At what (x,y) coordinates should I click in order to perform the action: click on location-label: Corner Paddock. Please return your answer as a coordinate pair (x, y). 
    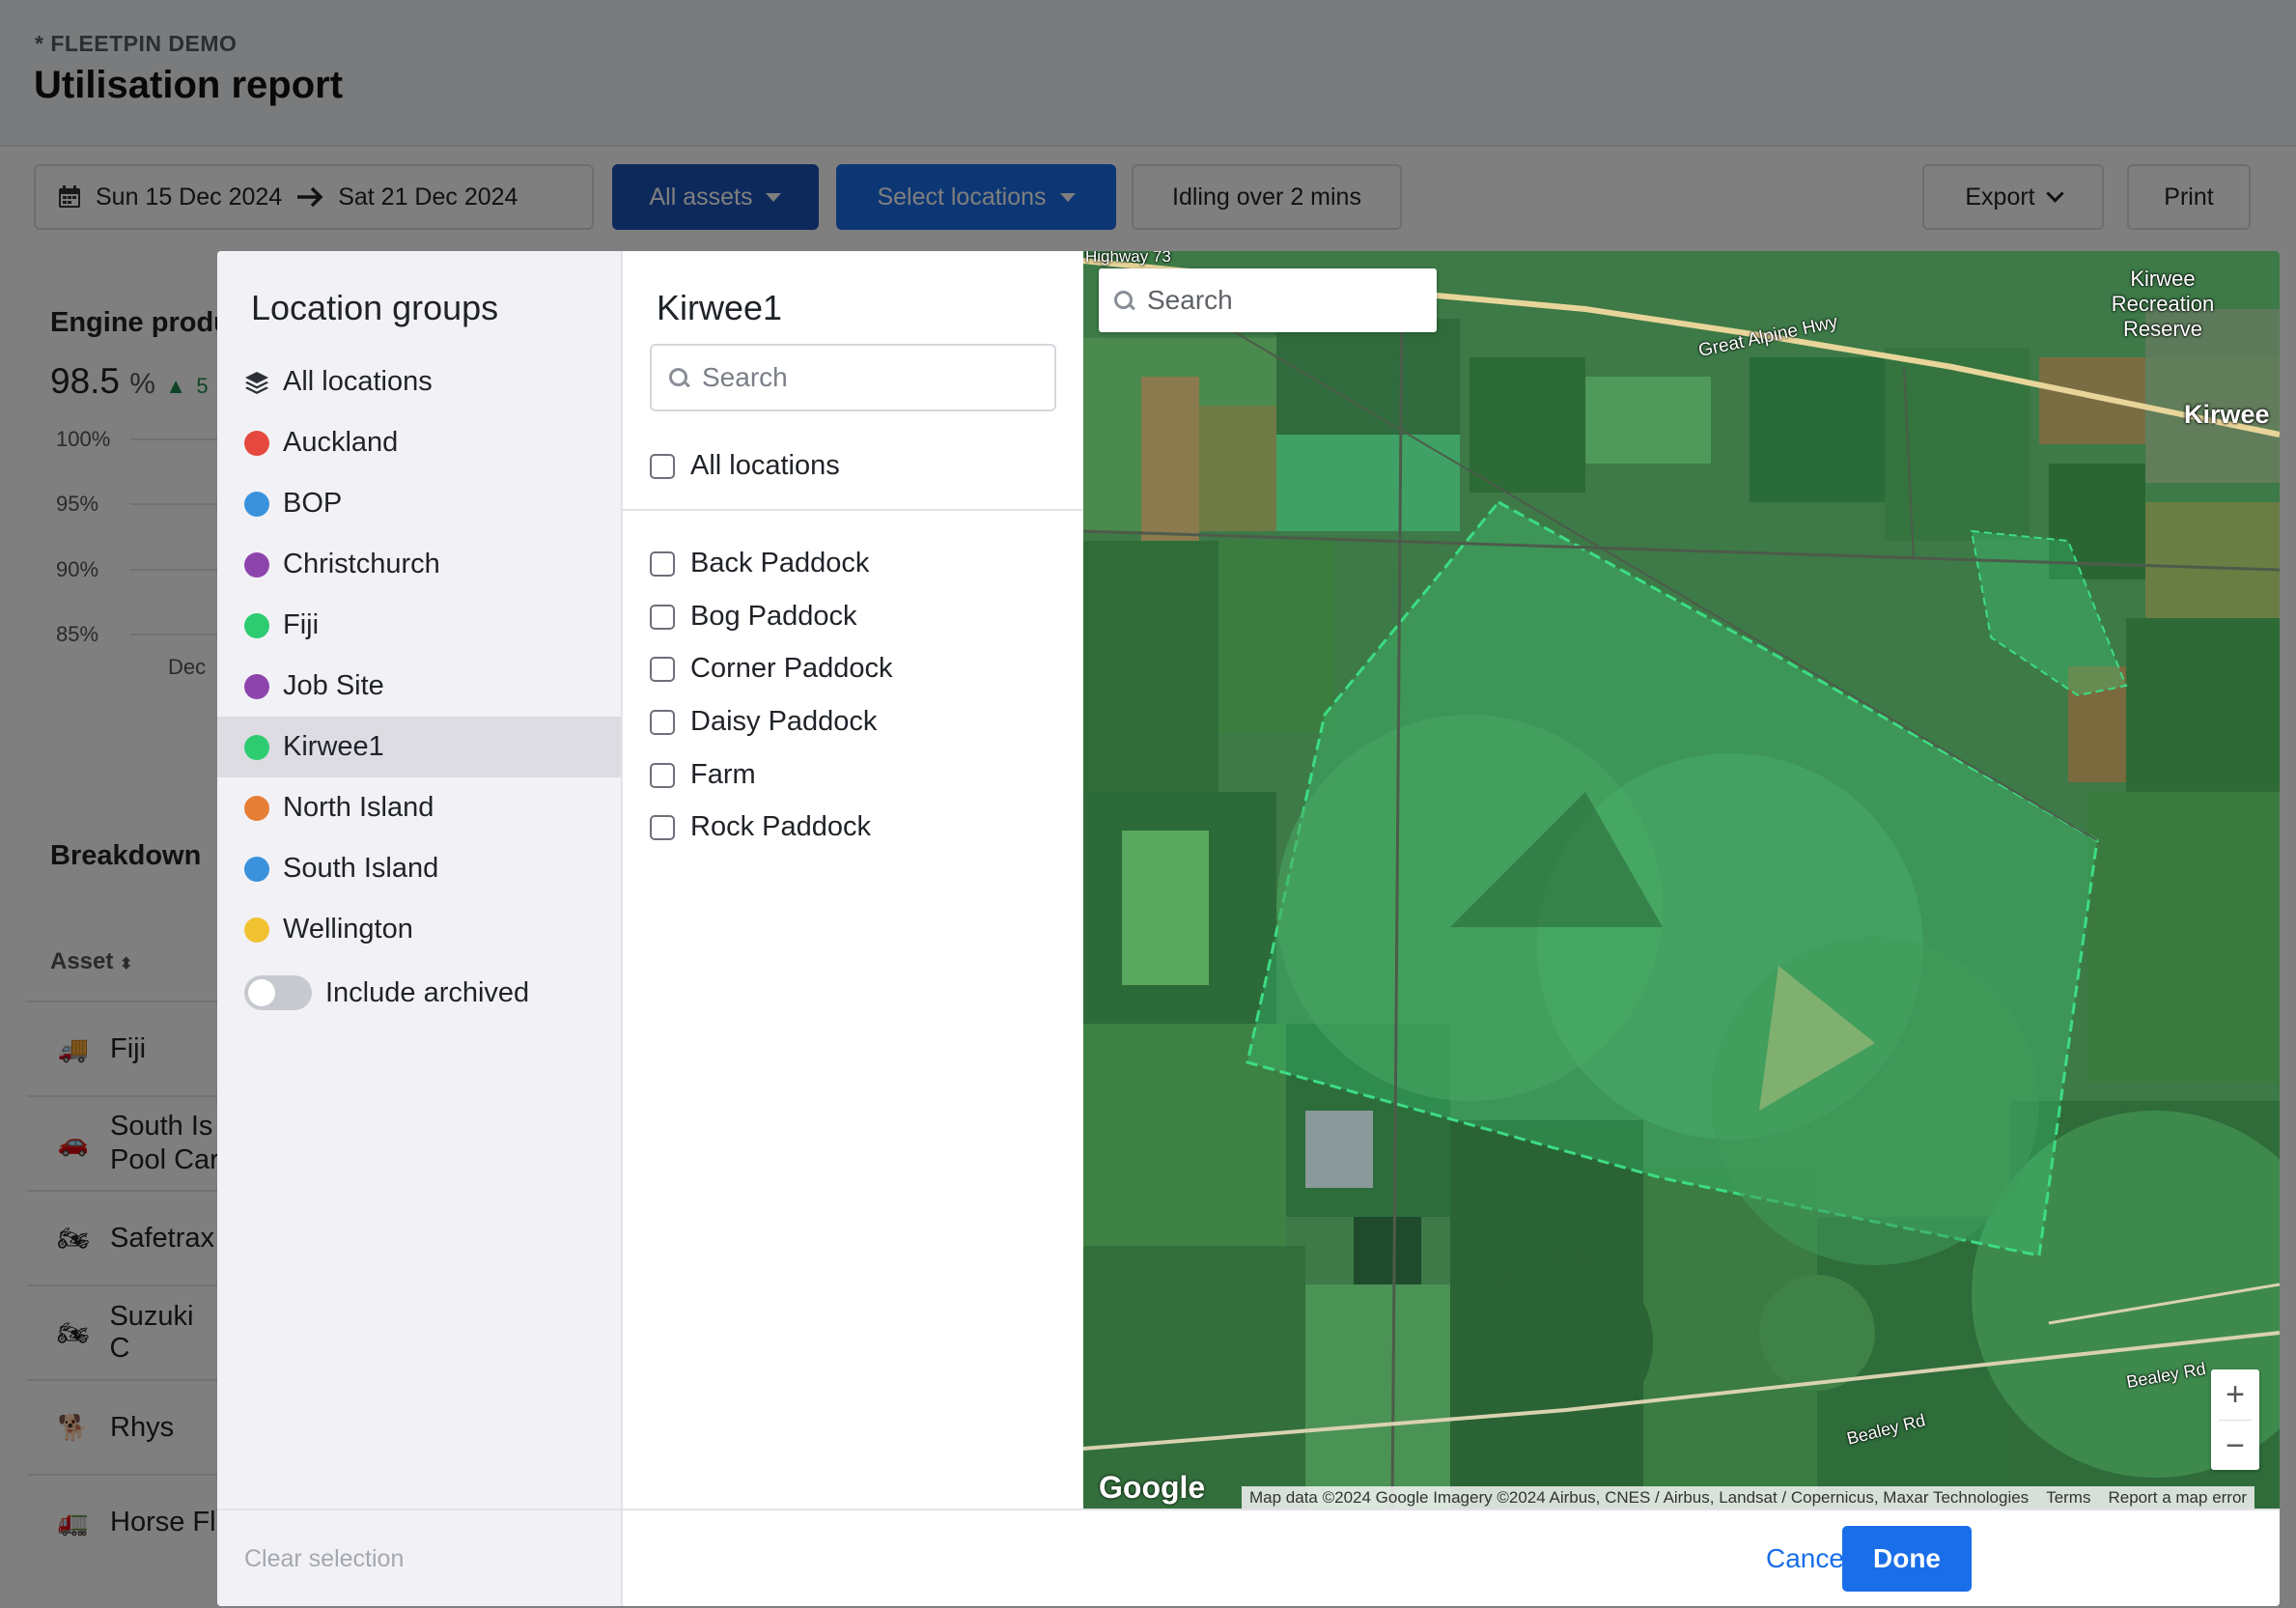
    Looking at the image, I should click on (792, 668).